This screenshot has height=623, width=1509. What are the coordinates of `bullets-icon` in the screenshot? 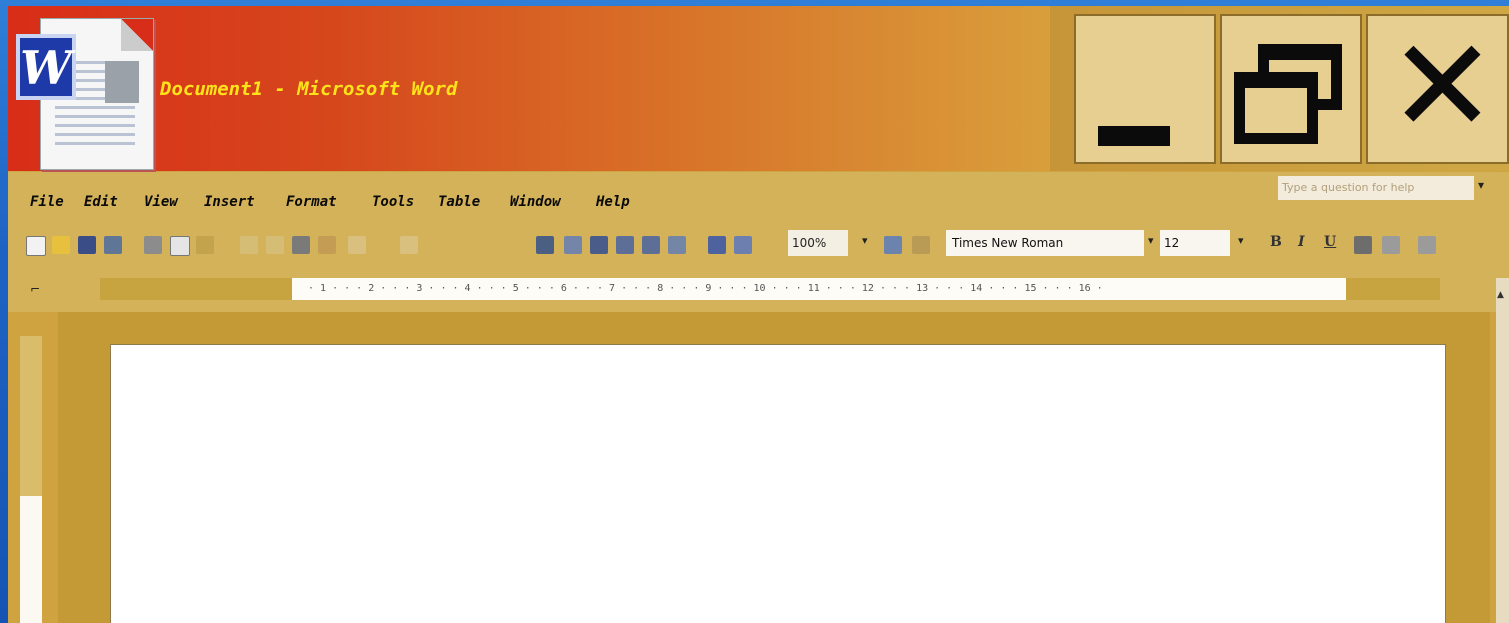 It's located at (1427, 245).